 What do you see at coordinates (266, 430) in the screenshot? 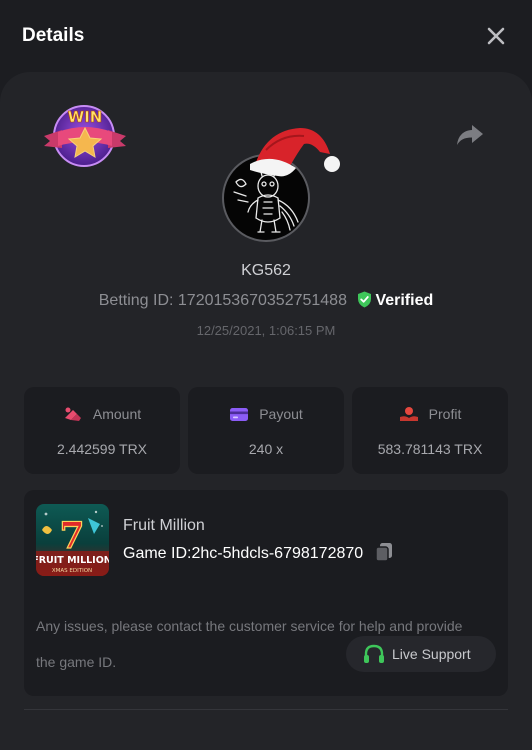
I see `stat-card-payout: Payout 240 x` at bounding box center [266, 430].